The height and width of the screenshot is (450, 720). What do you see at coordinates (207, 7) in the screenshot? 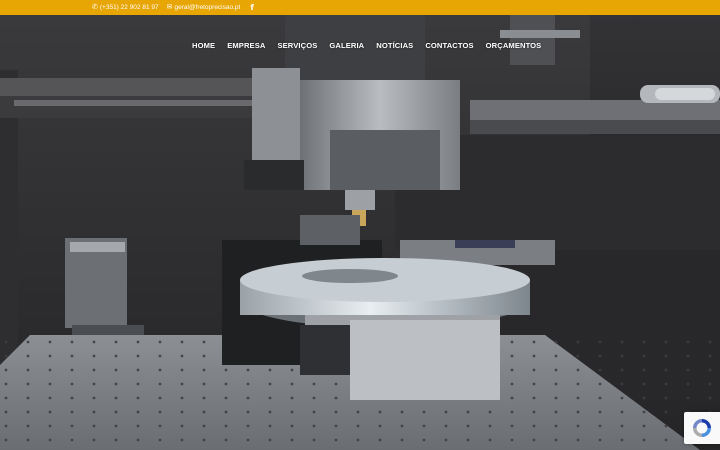
I see `email-address: geral@fretoprecisao.pt` at bounding box center [207, 7].